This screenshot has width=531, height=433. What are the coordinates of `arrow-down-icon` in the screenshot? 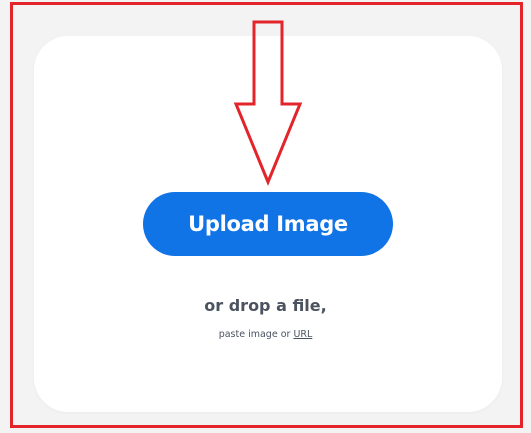 It's located at (268, 103).